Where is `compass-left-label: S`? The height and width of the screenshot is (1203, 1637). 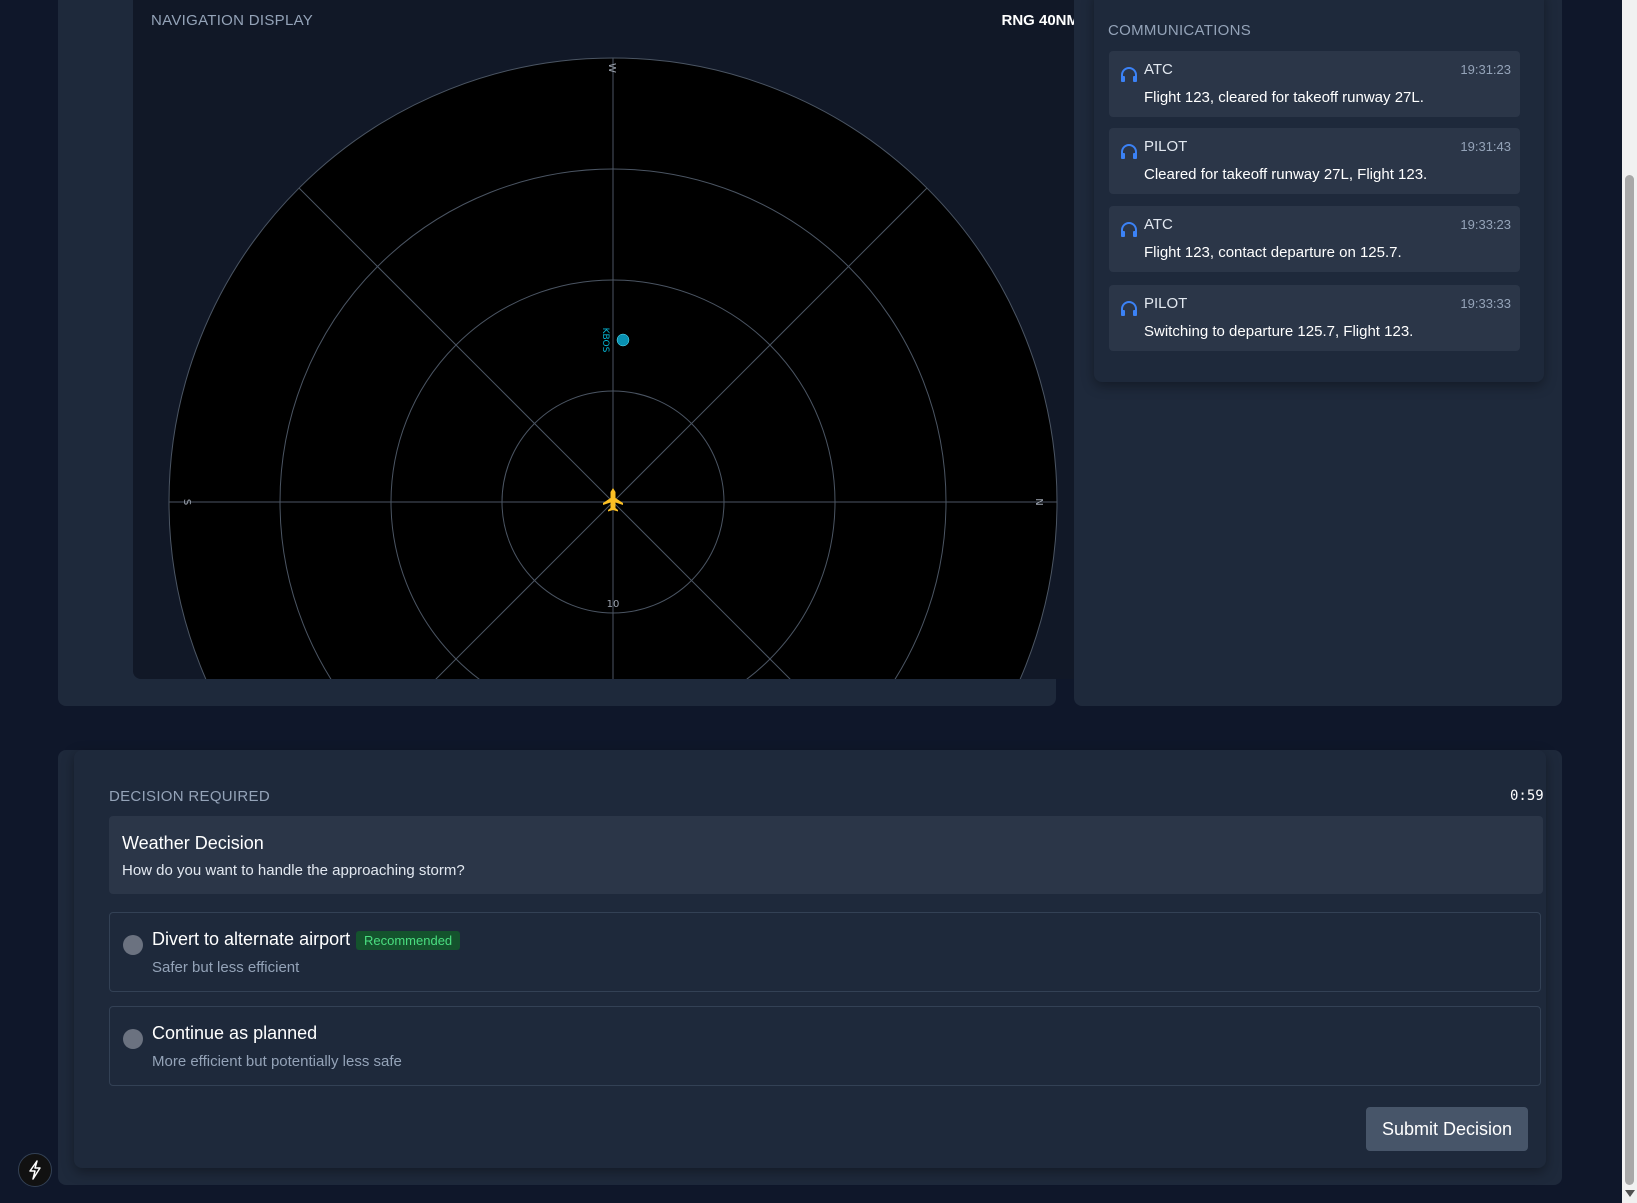 compass-left-label: S is located at coordinates (186, 502).